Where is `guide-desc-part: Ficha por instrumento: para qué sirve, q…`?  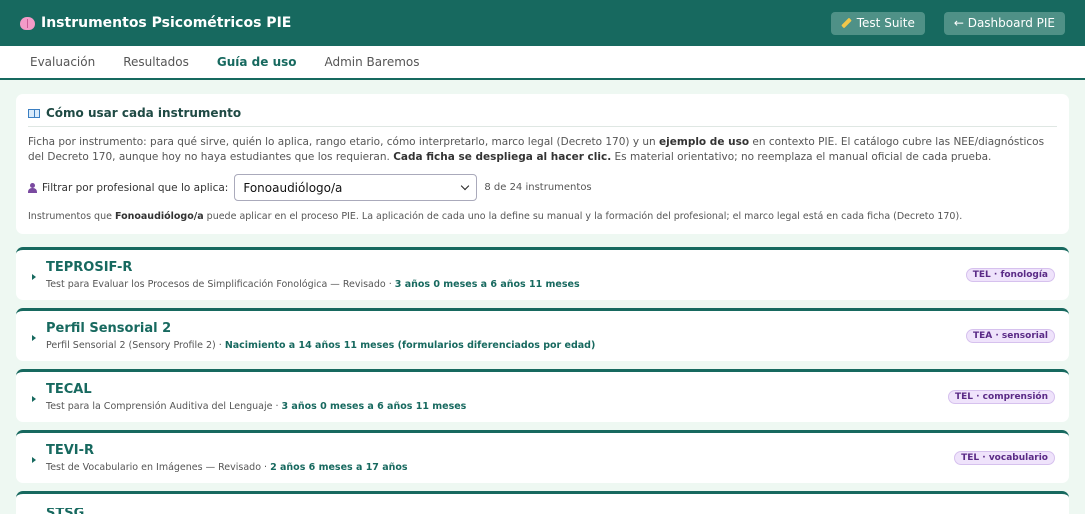
guide-desc-part: Ficha por instrumento: para qué sirve, q… is located at coordinates (344, 142).